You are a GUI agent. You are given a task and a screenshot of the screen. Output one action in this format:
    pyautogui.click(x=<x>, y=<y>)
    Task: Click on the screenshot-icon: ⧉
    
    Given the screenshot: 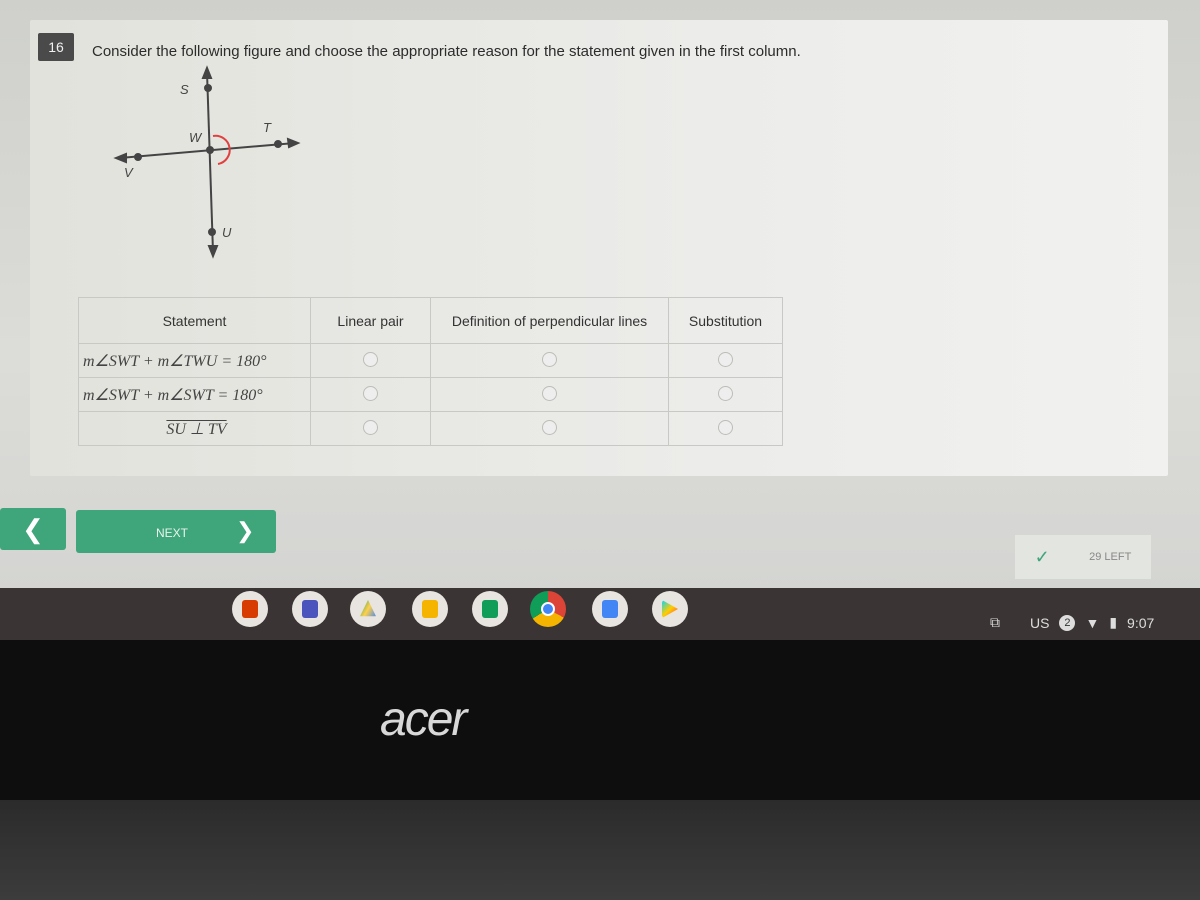 What is the action you would take?
    pyautogui.click(x=995, y=622)
    